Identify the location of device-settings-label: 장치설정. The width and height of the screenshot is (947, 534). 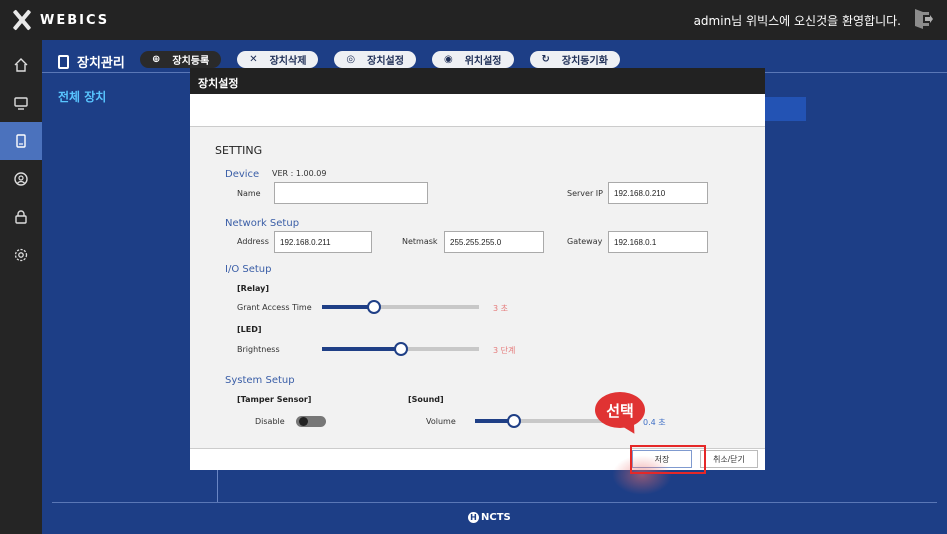
(385, 61).